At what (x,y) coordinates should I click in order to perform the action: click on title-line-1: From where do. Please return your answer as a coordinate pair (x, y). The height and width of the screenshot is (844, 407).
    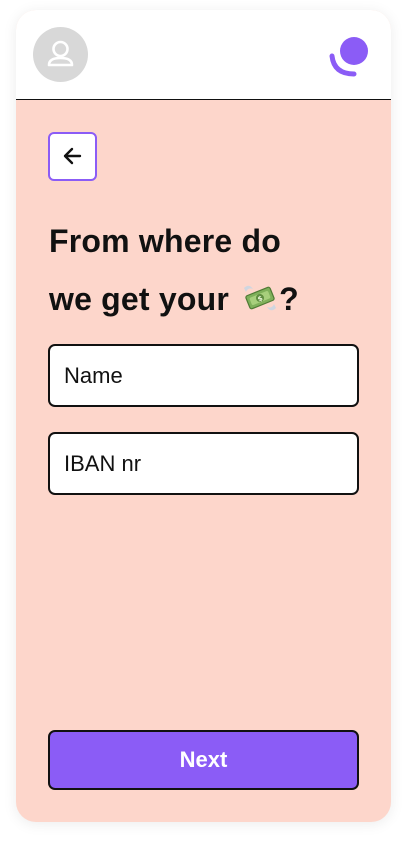
    Looking at the image, I should click on (165, 241).